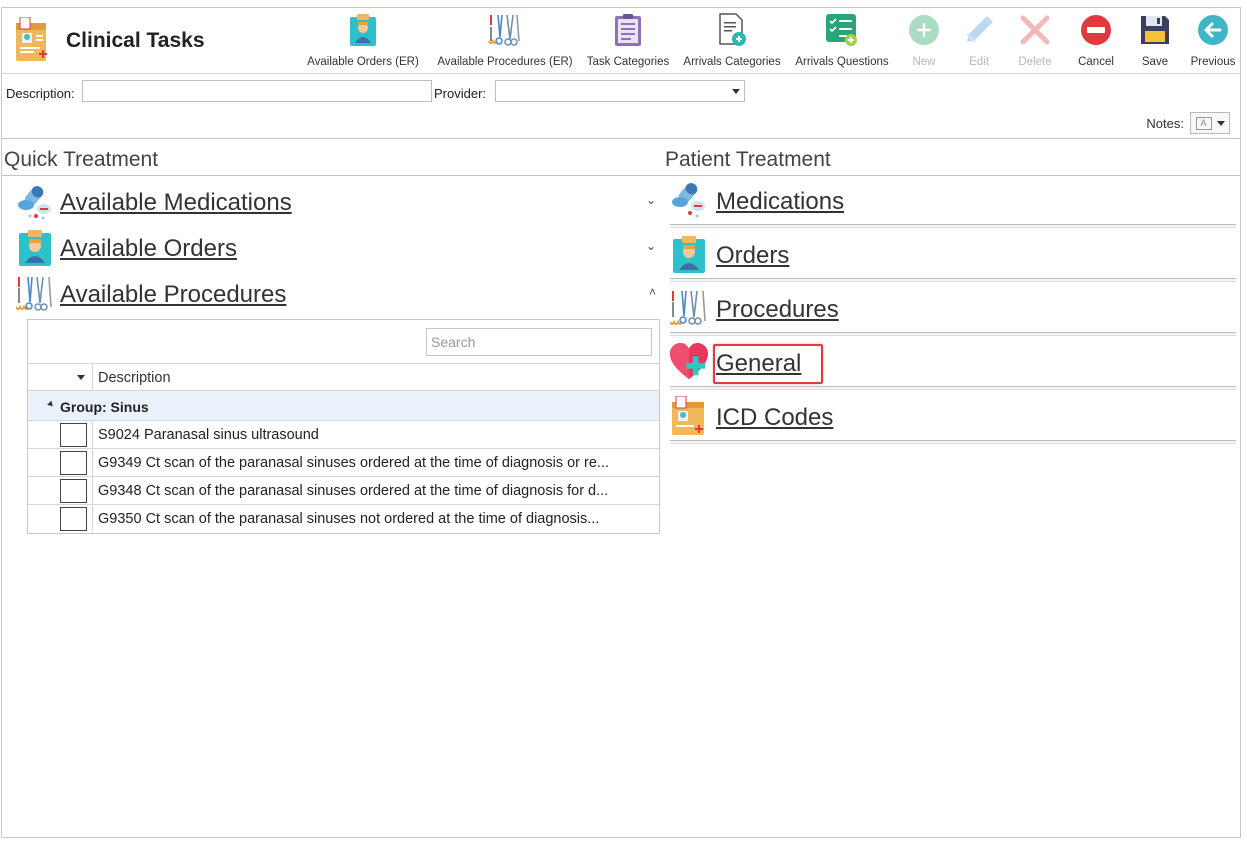 The image size is (1247, 841). Describe the element at coordinates (1203, 123) in the screenshot. I see `text-format-icon: A` at that location.